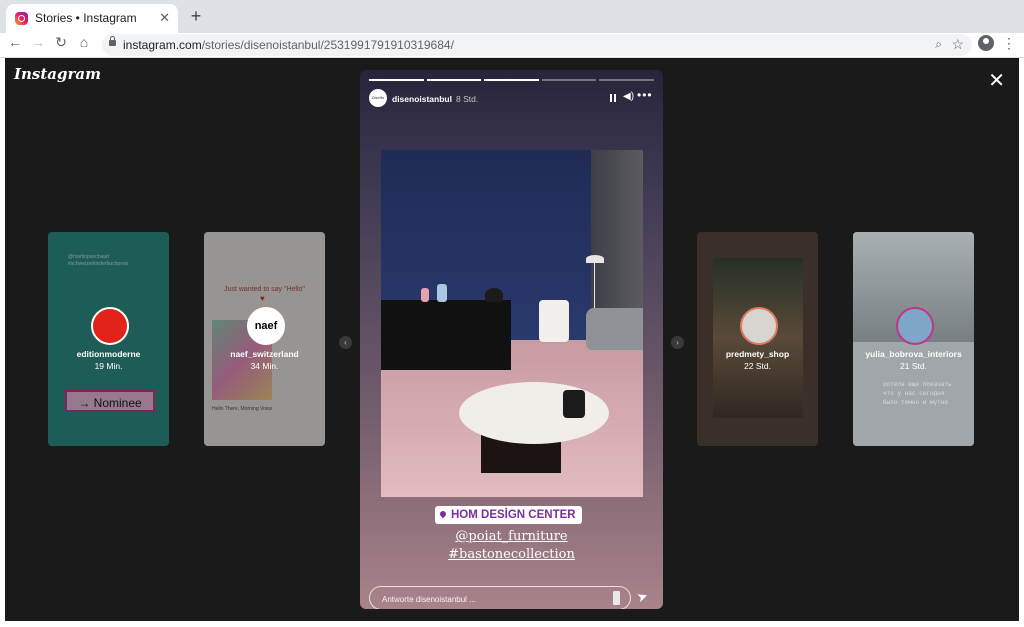 The image size is (1024, 627). Describe the element at coordinates (422, 99) in the screenshot. I see `story-username: disenoistanbul` at that location.